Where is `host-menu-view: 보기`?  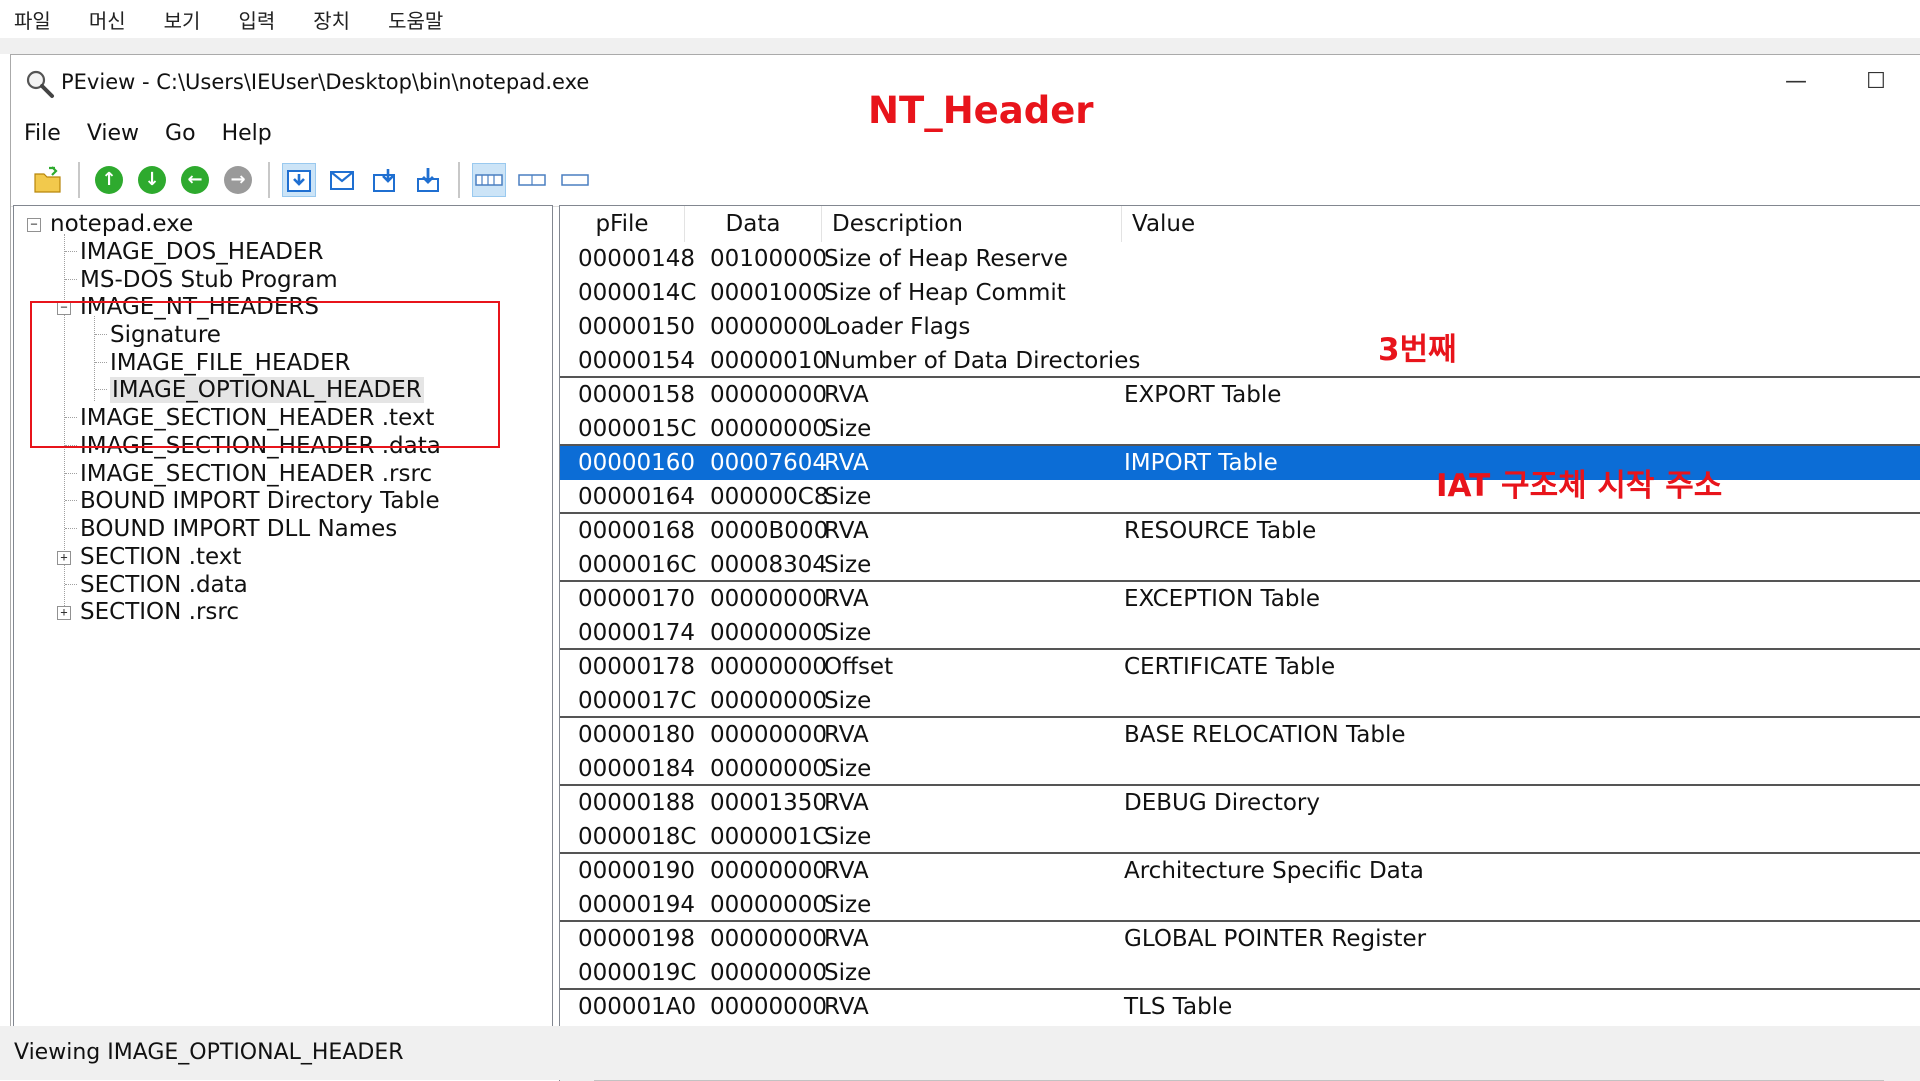
host-menu-view: 보기 is located at coordinates (182, 19).